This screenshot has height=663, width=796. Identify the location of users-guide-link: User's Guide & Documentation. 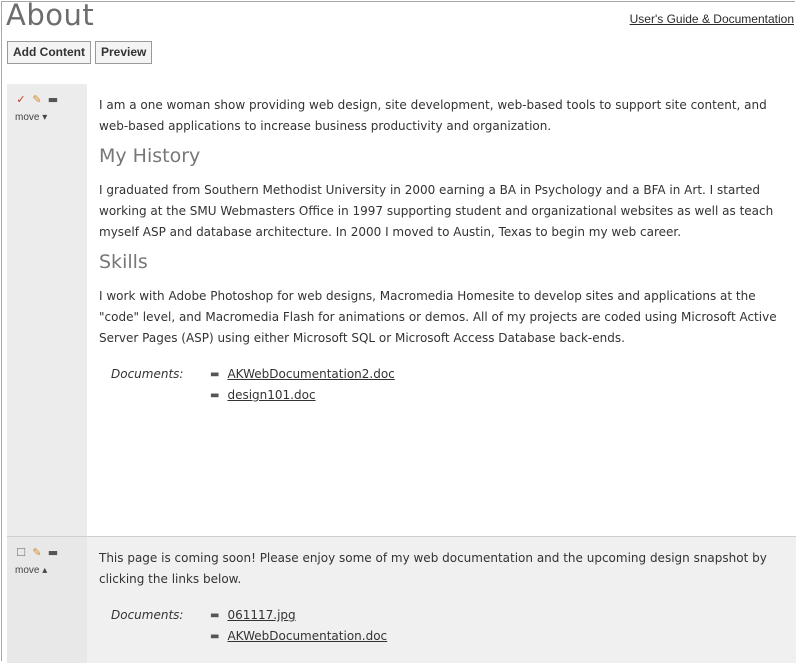
(712, 19).